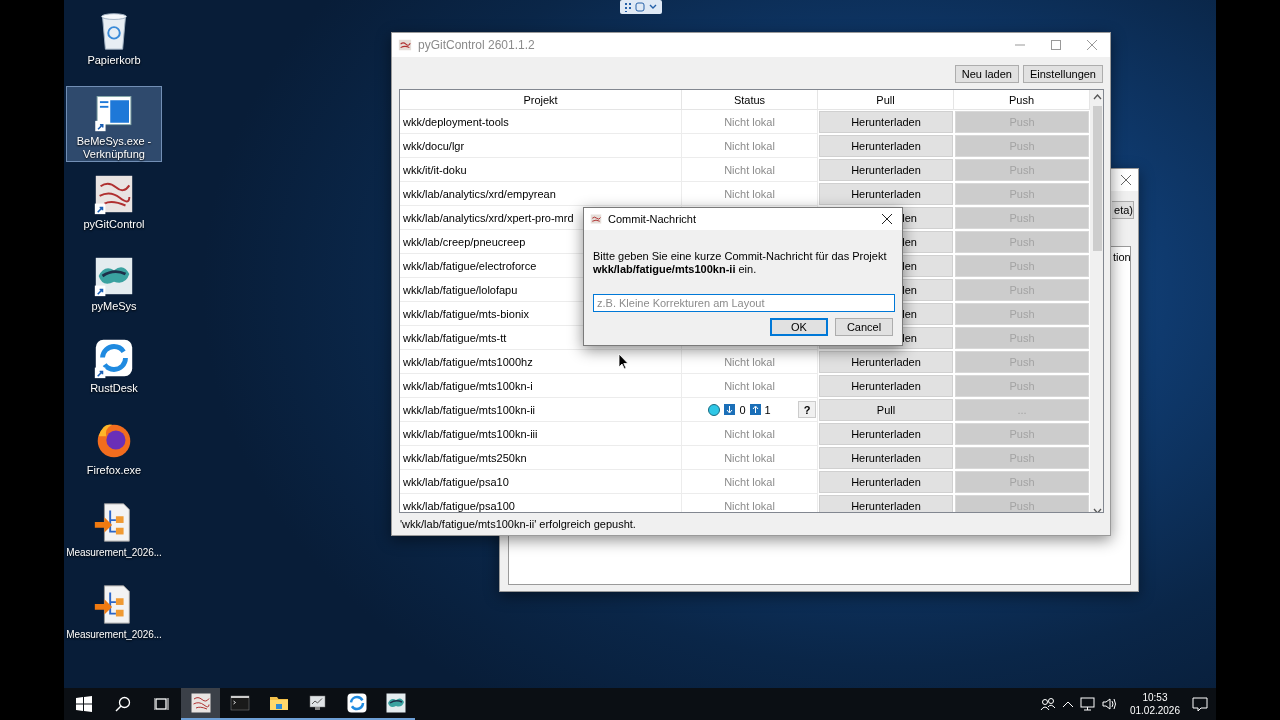 The width and height of the screenshot is (1280, 720). Describe the element at coordinates (755, 409) in the screenshot. I see `upload-icon` at that location.